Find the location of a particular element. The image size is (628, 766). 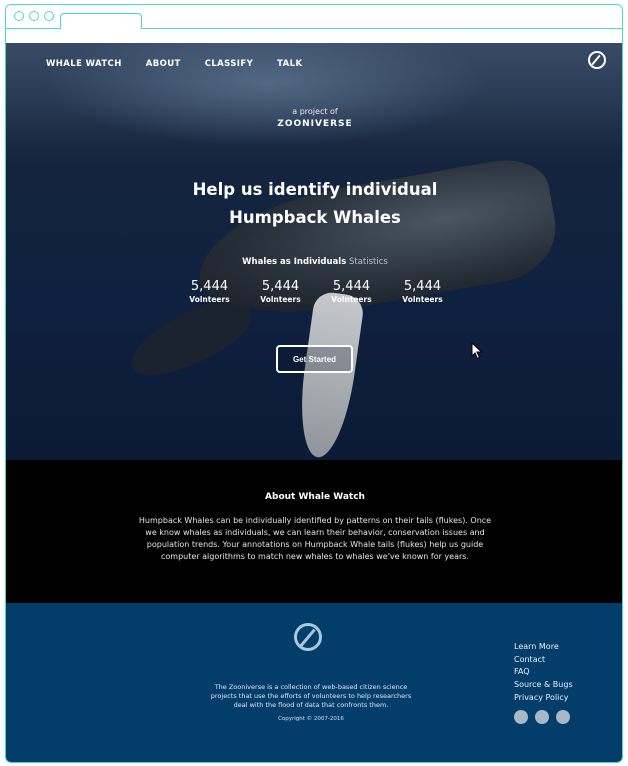

nav-item-talk: TALK is located at coordinates (289, 64).